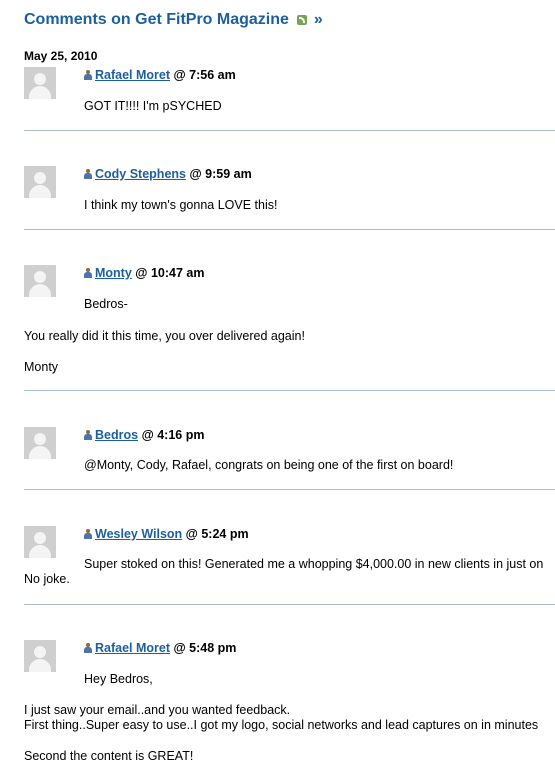 This screenshot has width=555, height=761. Describe the element at coordinates (204, 75) in the screenshot. I see `comment-time: @ 7:56 am` at that location.